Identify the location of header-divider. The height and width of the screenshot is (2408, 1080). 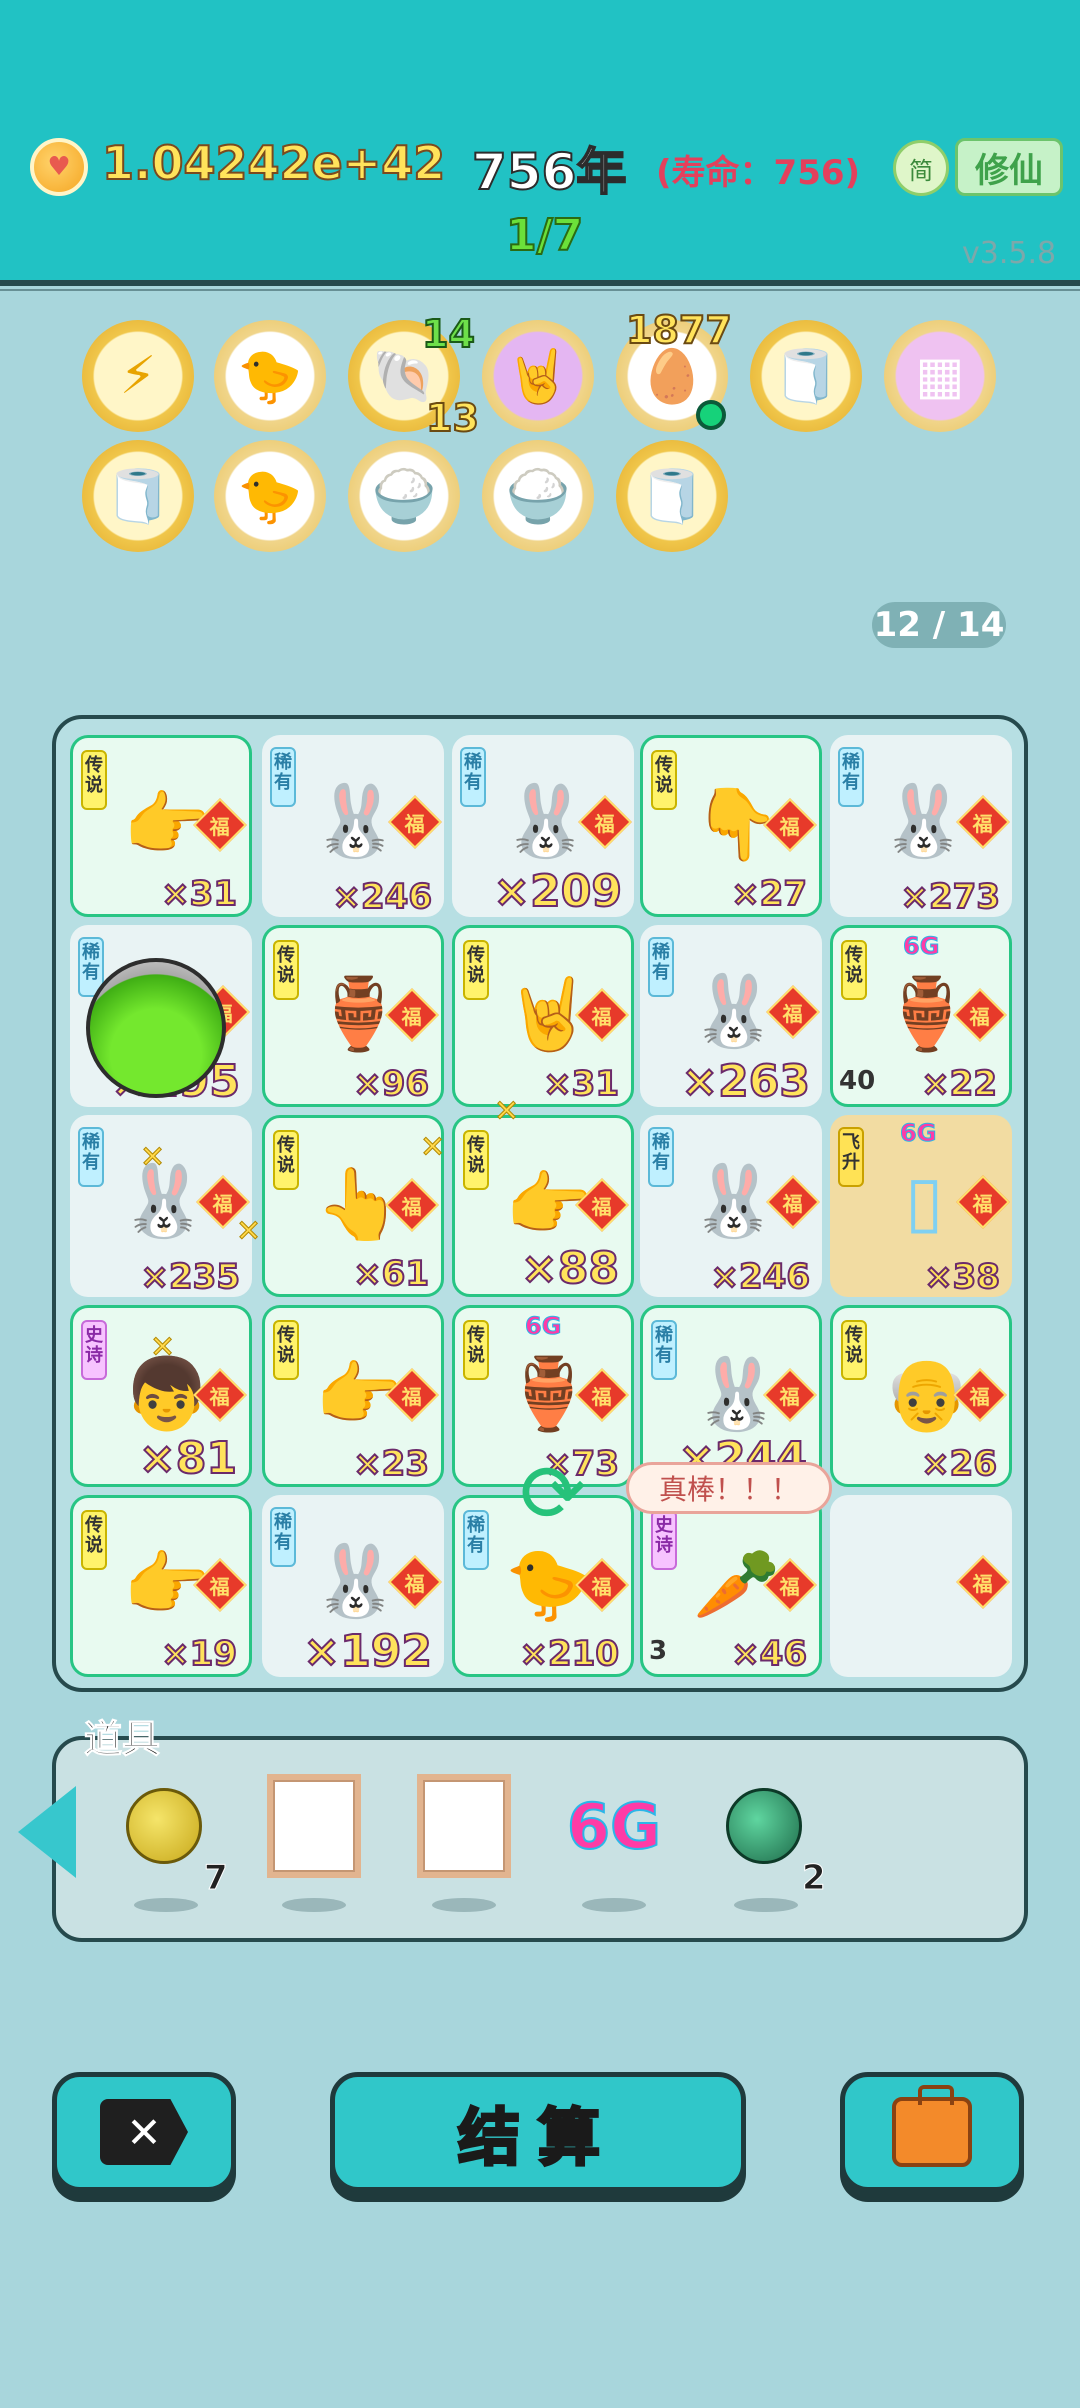
(540, 283).